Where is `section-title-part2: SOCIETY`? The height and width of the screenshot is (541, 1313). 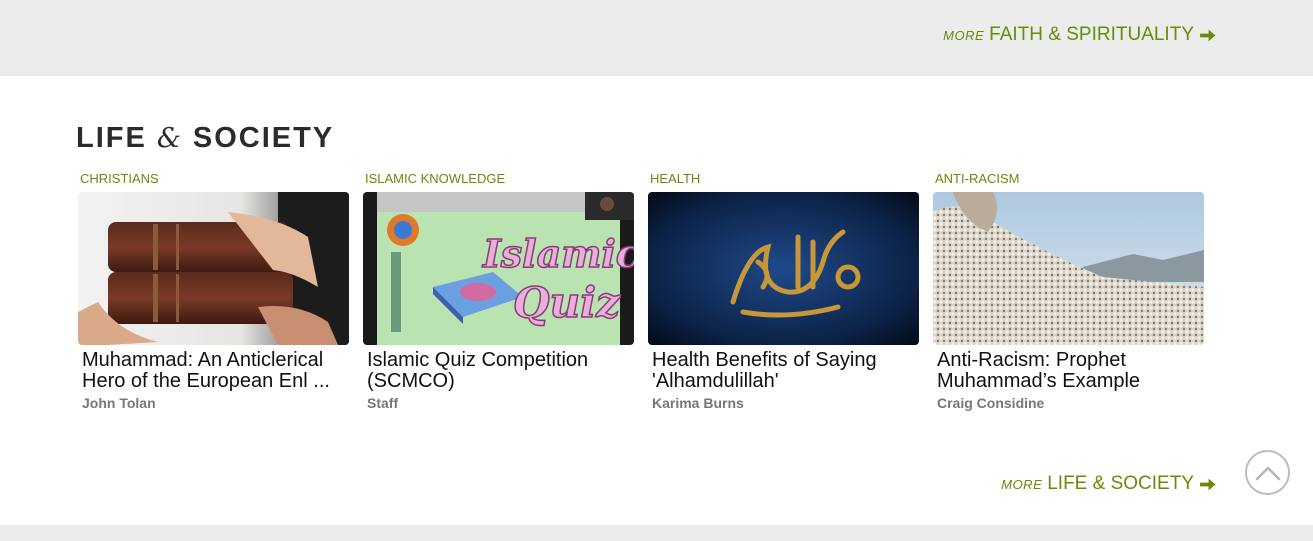
section-title-part2: SOCIETY is located at coordinates (263, 138).